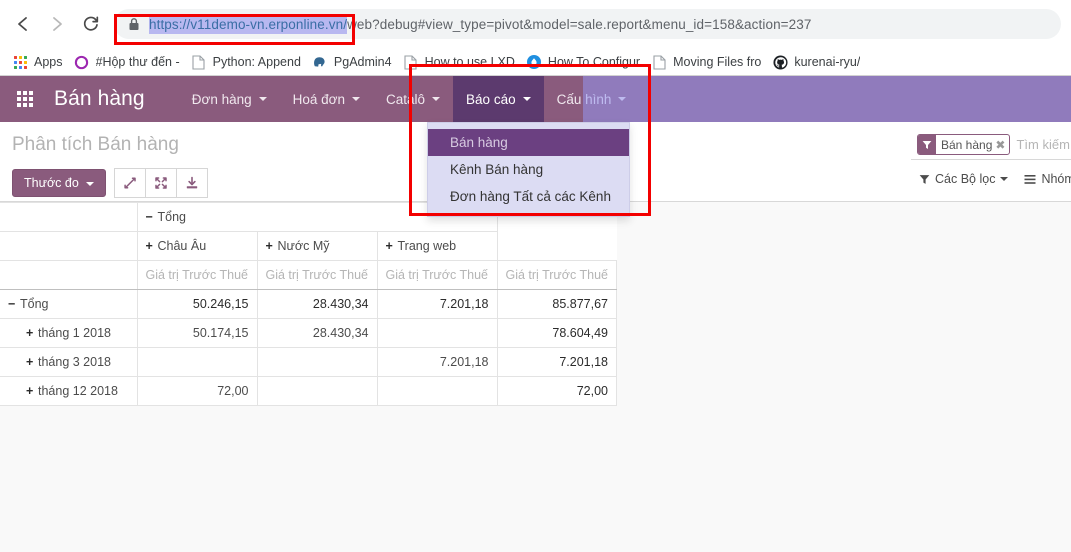  I want to click on control-panel-left: Phân tích Bán hàng Thước đo, so click(110, 160).